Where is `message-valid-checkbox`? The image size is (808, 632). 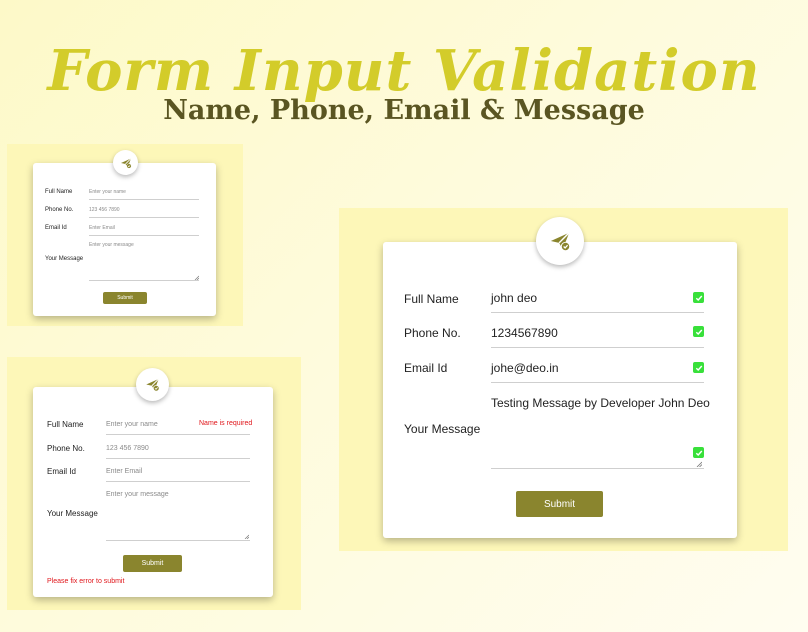 message-valid-checkbox is located at coordinates (698, 452).